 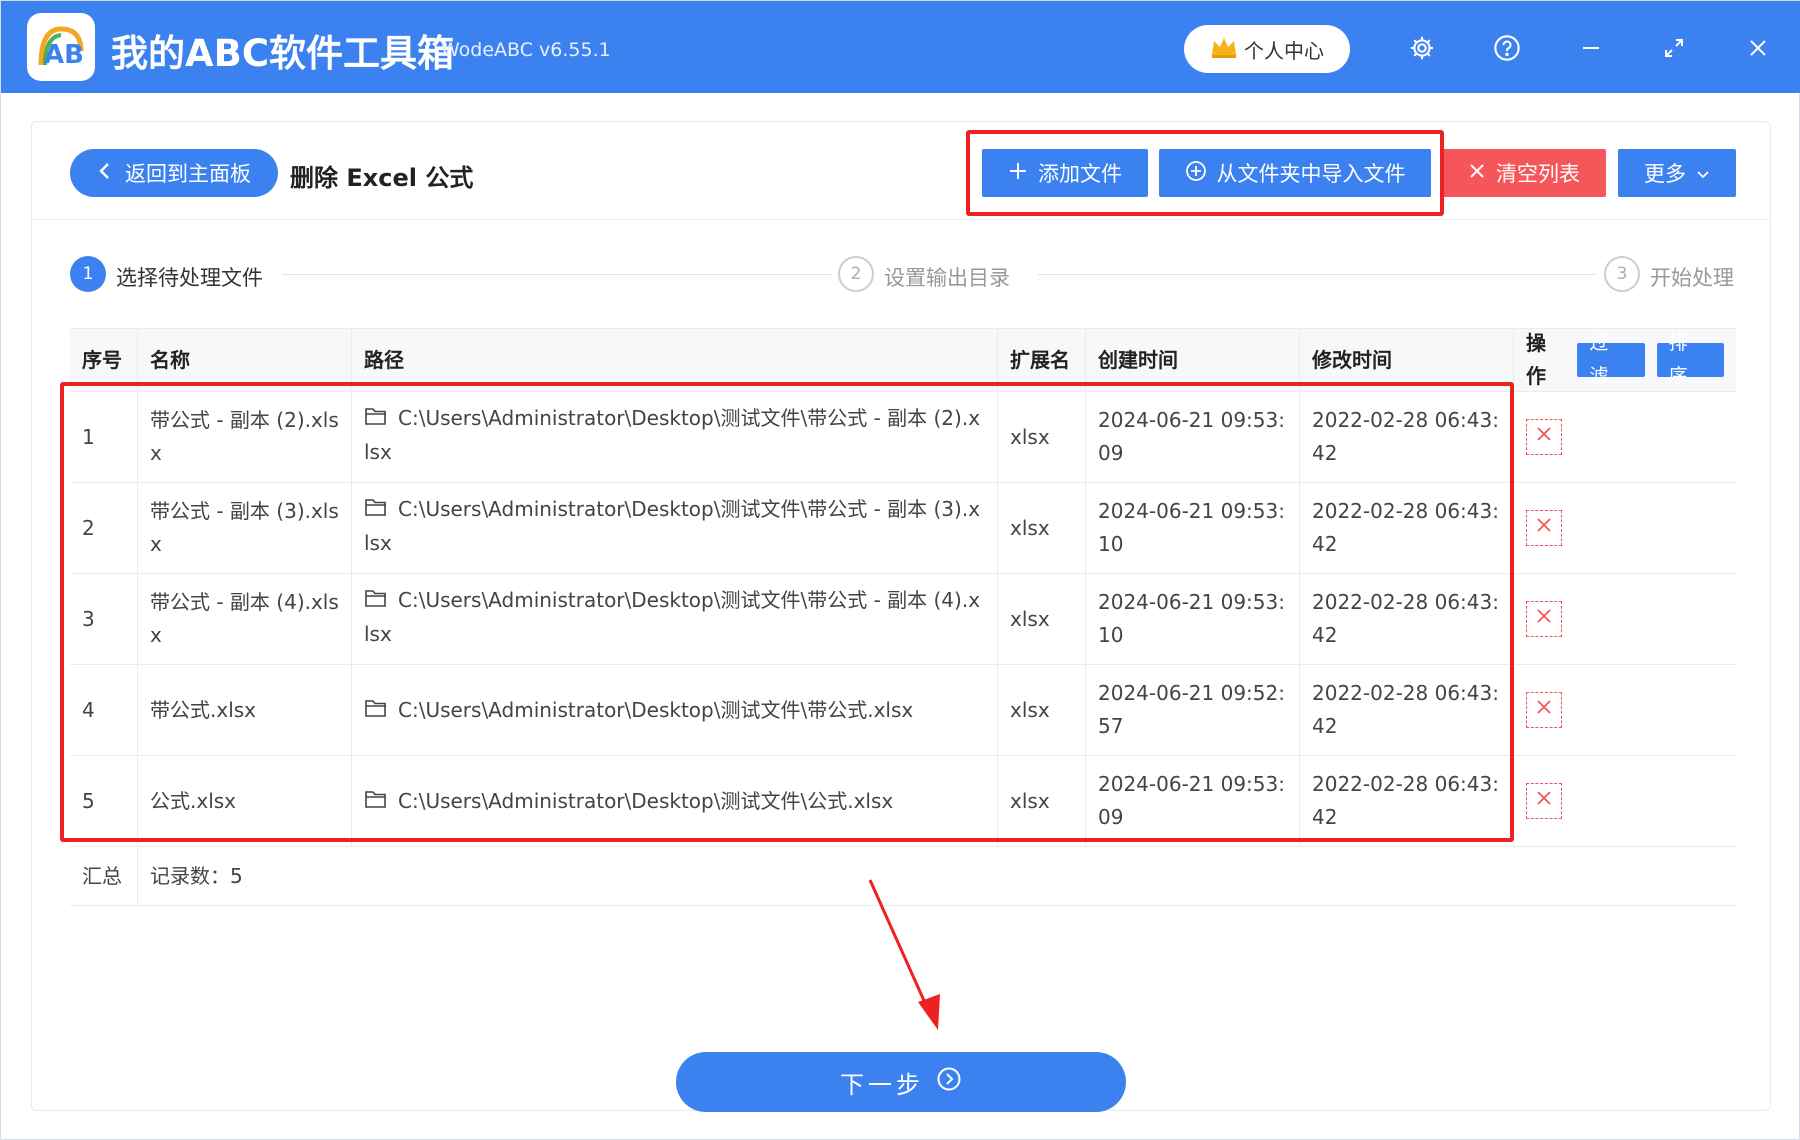 I want to click on summary-label: 汇总, so click(x=104, y=876).